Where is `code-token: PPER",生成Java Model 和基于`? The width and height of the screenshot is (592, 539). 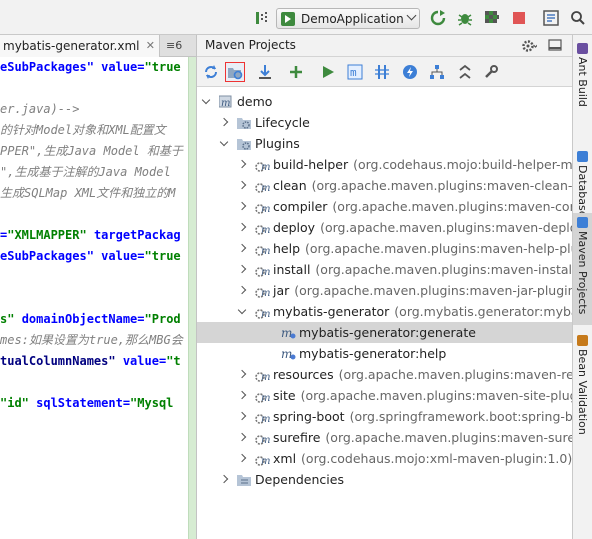
code-token: PPER",生成Java Model 和基于 is located at coordinates (91, 151).